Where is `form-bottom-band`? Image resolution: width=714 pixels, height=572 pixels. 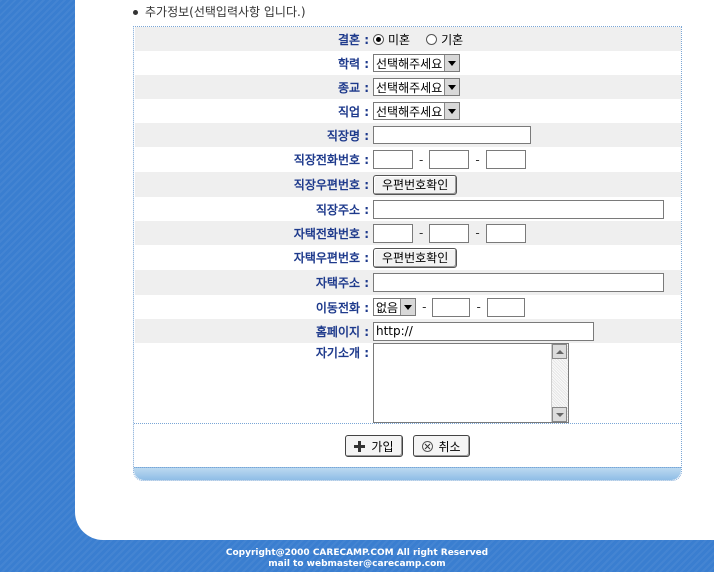
form-bottom-band is located at coordinates (407, 473).